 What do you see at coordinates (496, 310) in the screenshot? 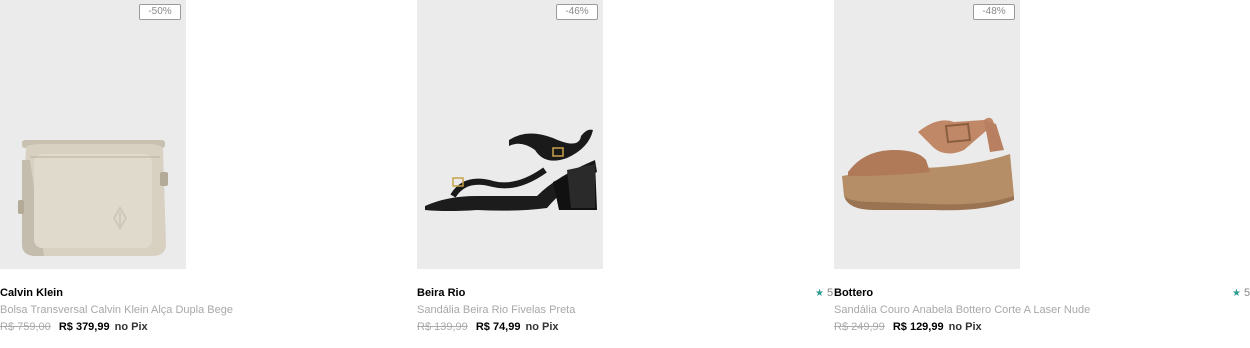
I see `product-name: Sandália Beira Rio Fivelas Preta` at bounding box center [496, 310].